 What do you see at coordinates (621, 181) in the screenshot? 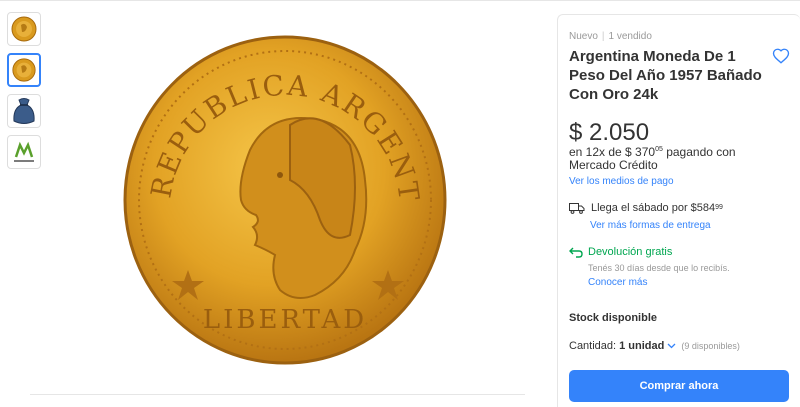
I see `payment-methods-link: Ver los medios de pago` at bounding box center [621, 181].